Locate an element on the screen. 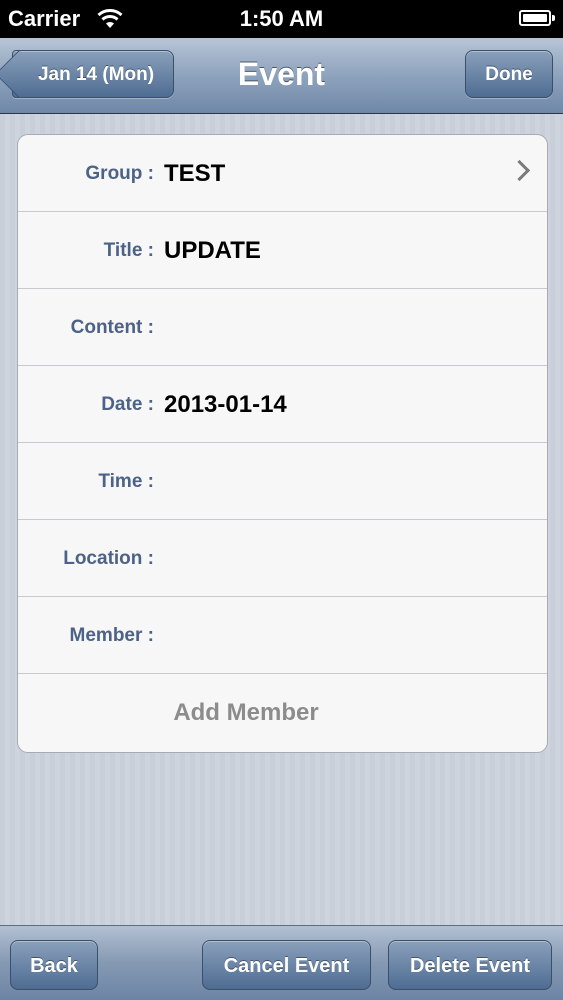 This screenshot has height=1000, width=563. date-row: Date : 2013-01-14 is located at coordinates (282, 404).